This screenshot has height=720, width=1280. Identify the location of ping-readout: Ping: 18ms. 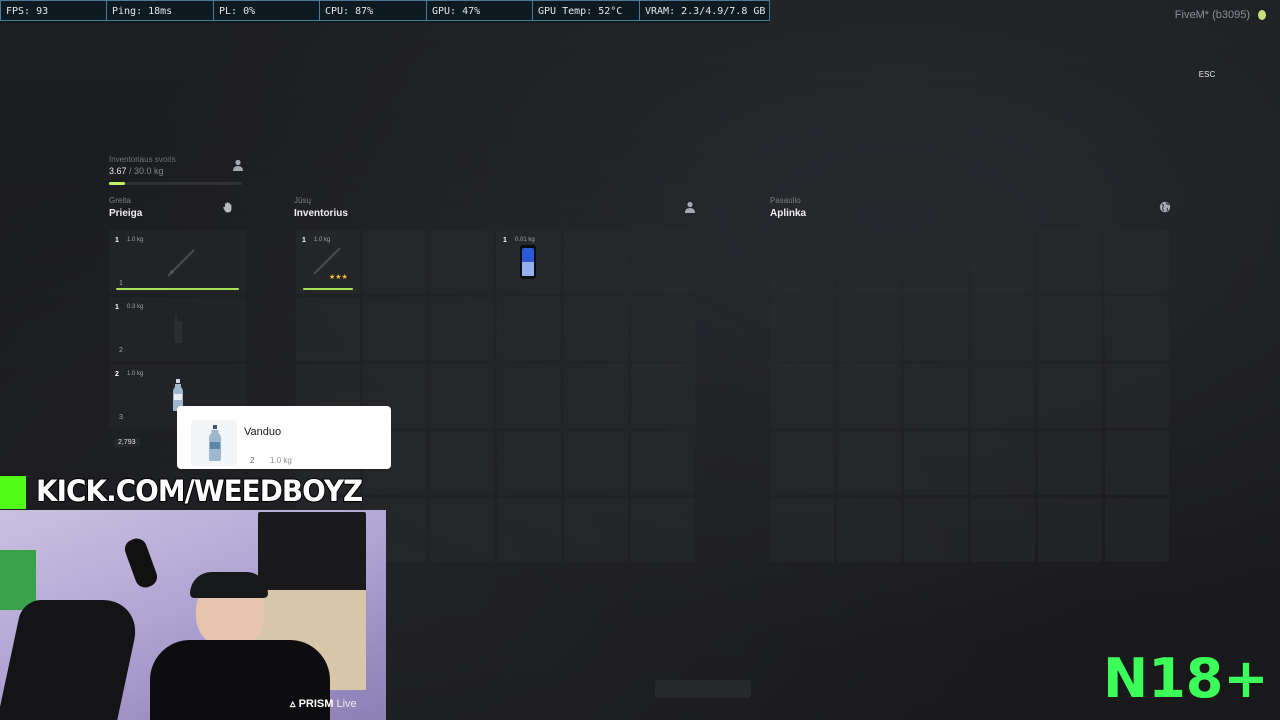
(160, 10).